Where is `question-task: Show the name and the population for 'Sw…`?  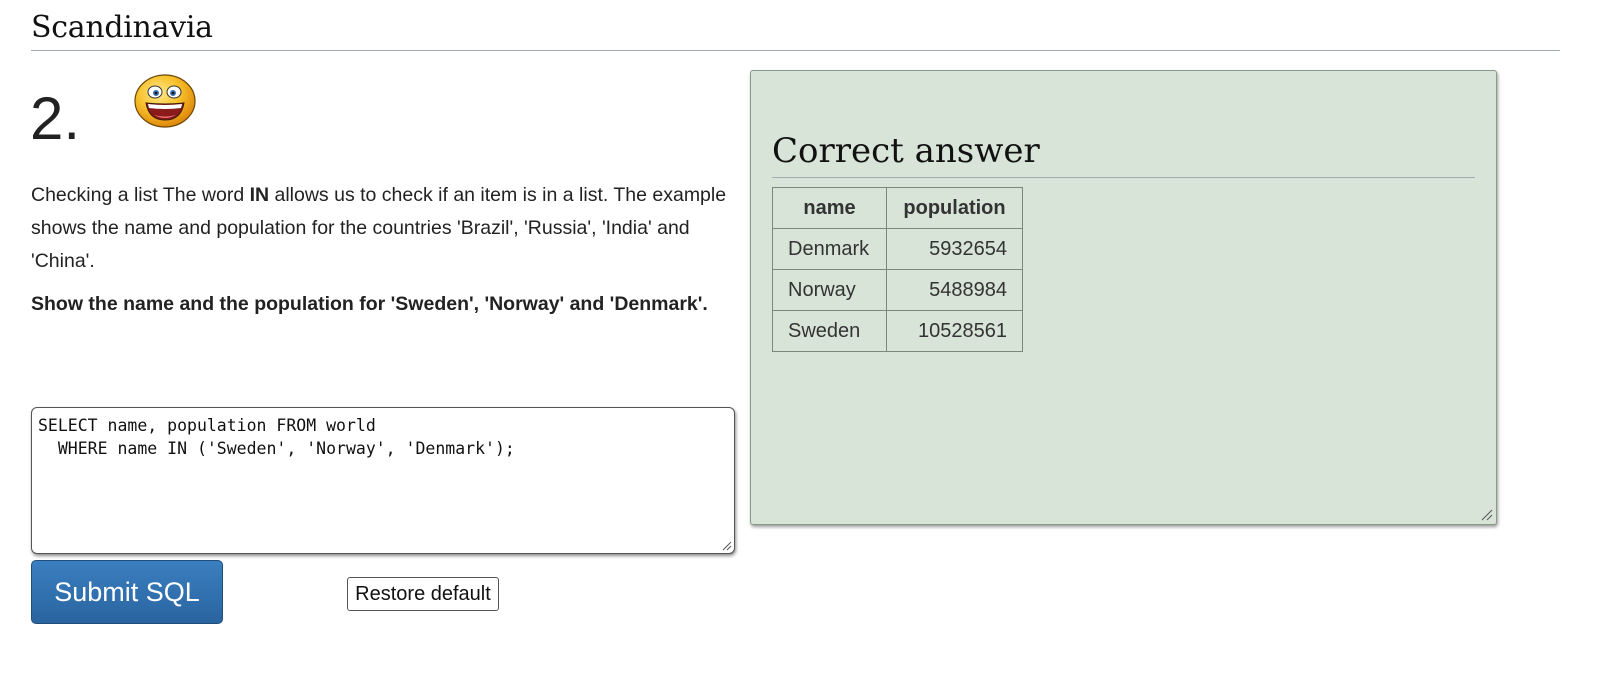
question-task: Show the name and the population for 'Sw… is located at coordinates (369, 304).